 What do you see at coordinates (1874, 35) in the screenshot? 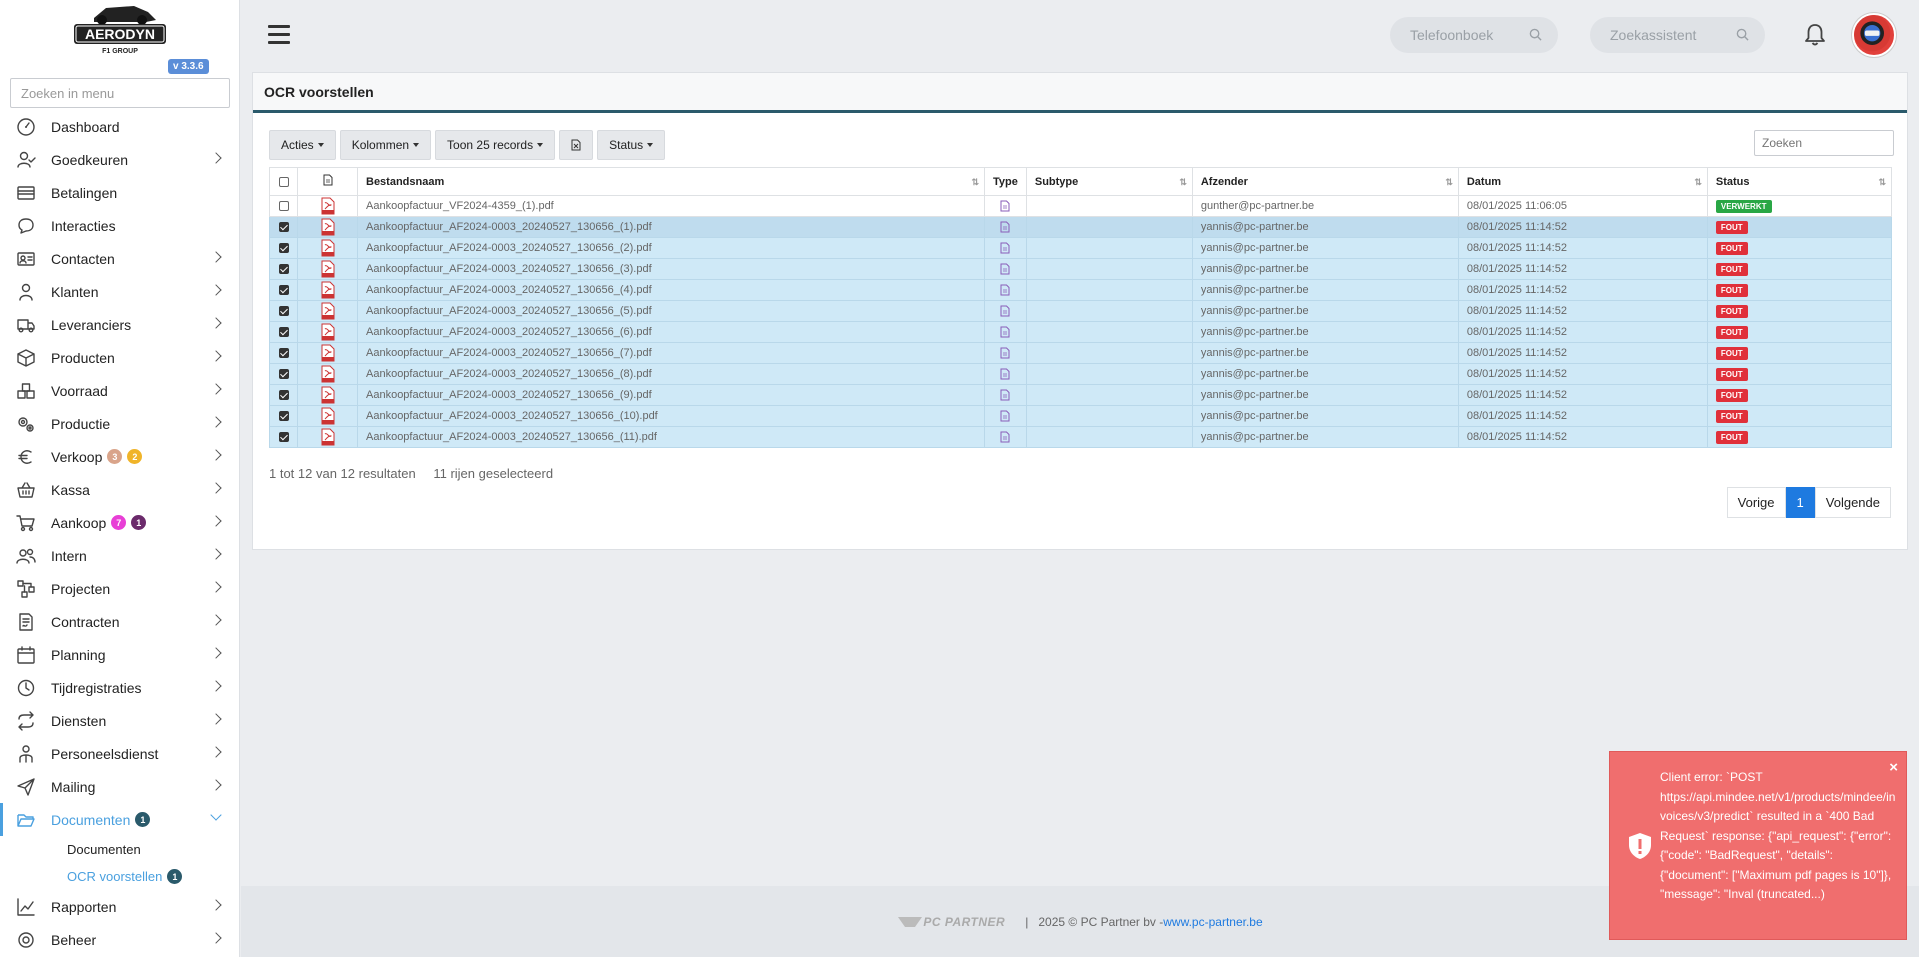
I see `user-avatar` at bounding box center [1874, 35].